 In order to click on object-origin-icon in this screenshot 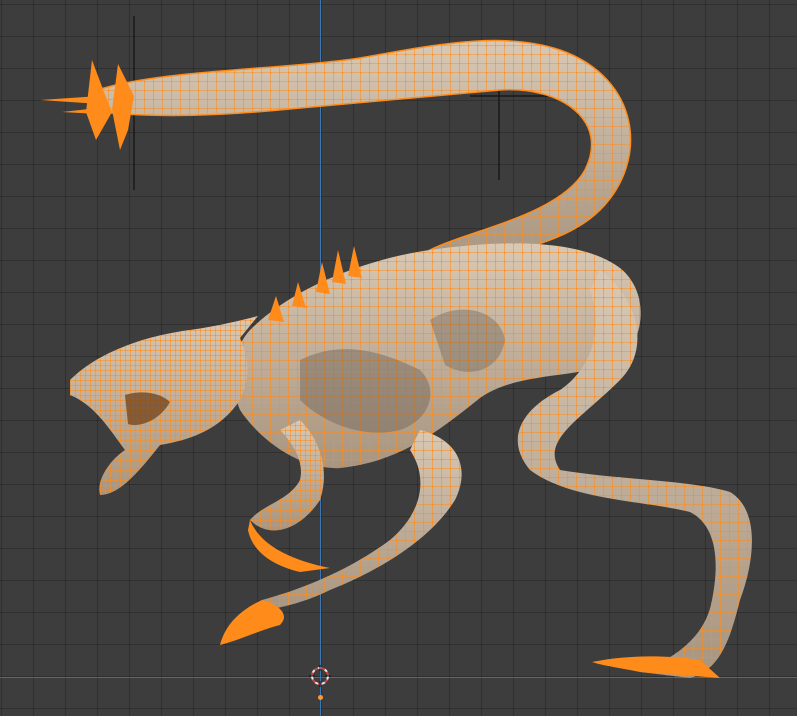, I will do `click(320, 697)`.